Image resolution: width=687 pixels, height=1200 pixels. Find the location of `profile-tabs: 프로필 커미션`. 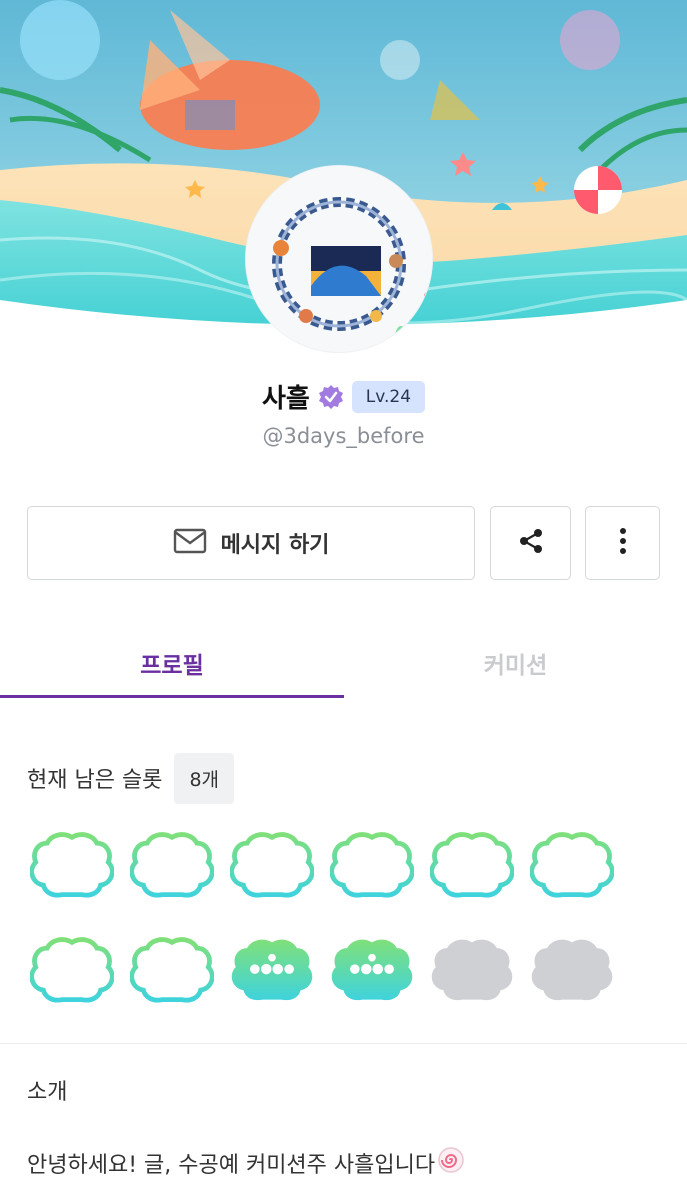

profile-tabs: 프로필 커미션 is located at coordinates (343, 665).